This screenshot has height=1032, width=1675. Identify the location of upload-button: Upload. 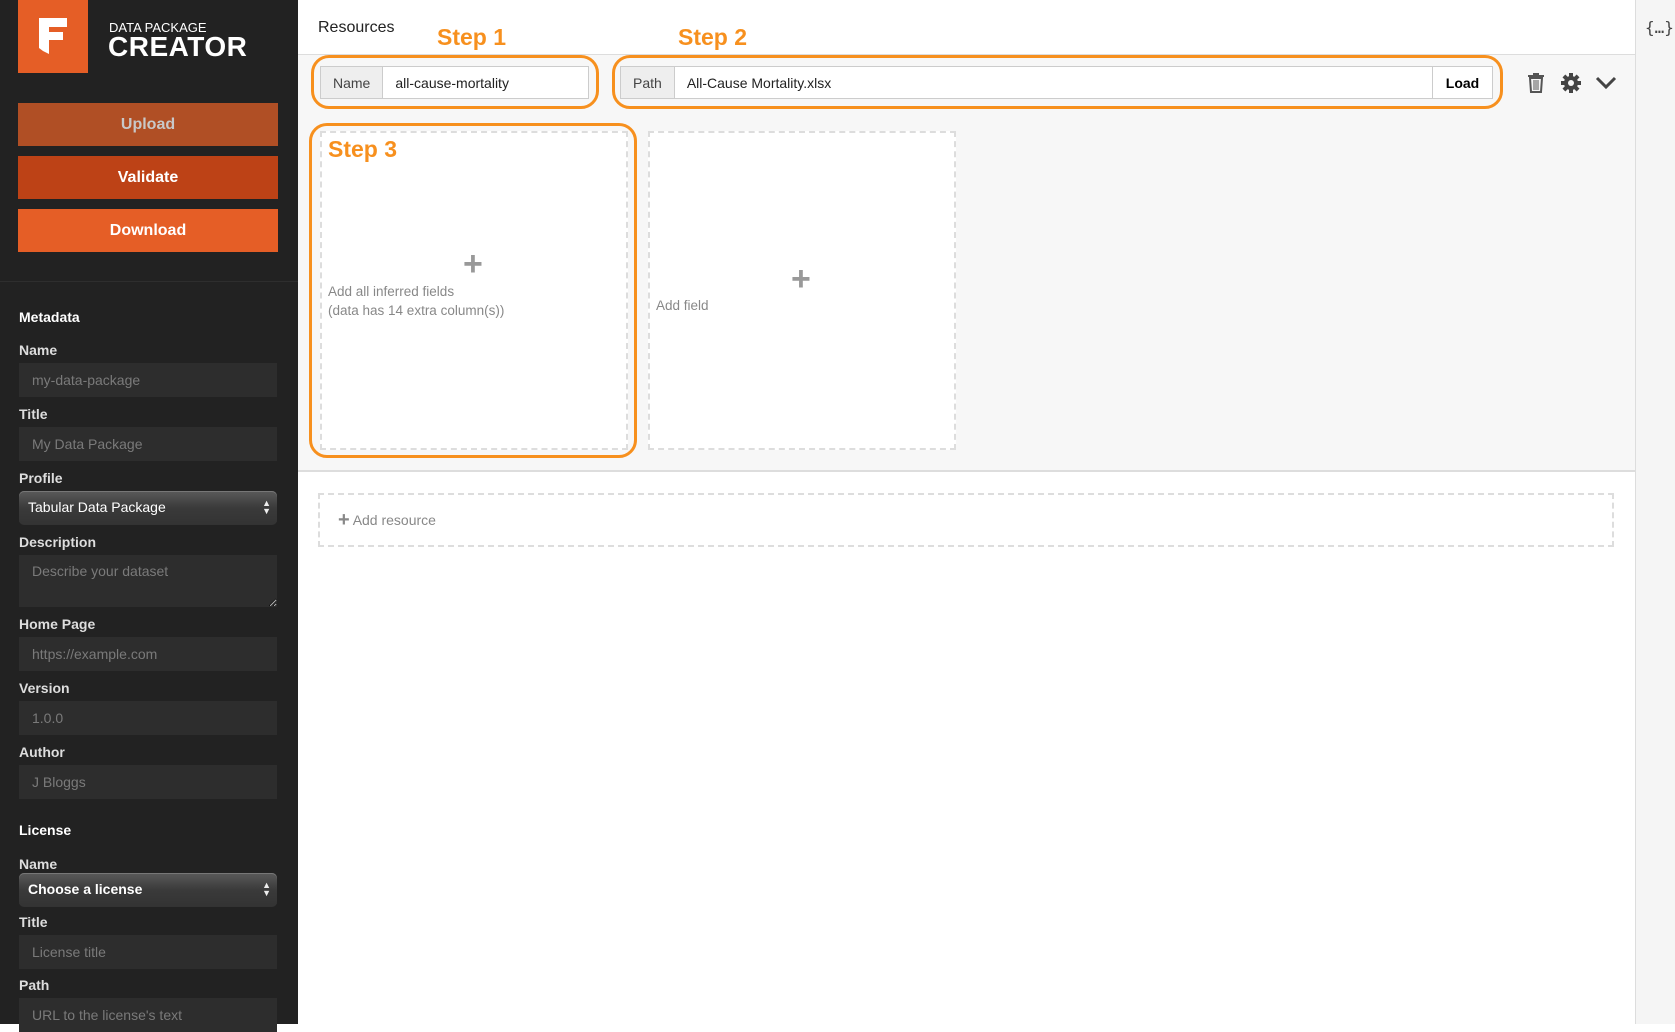
(148, 124).